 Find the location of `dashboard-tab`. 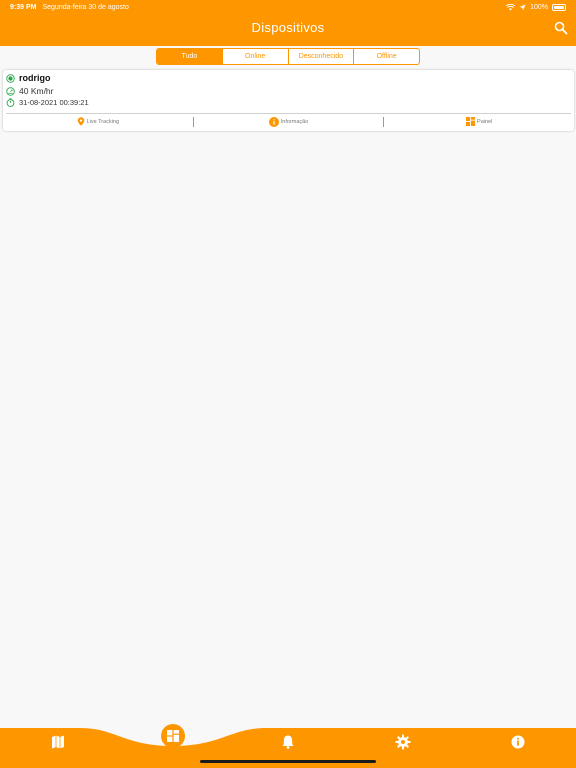

dashboard-tab is located at coordinates (173, 736).